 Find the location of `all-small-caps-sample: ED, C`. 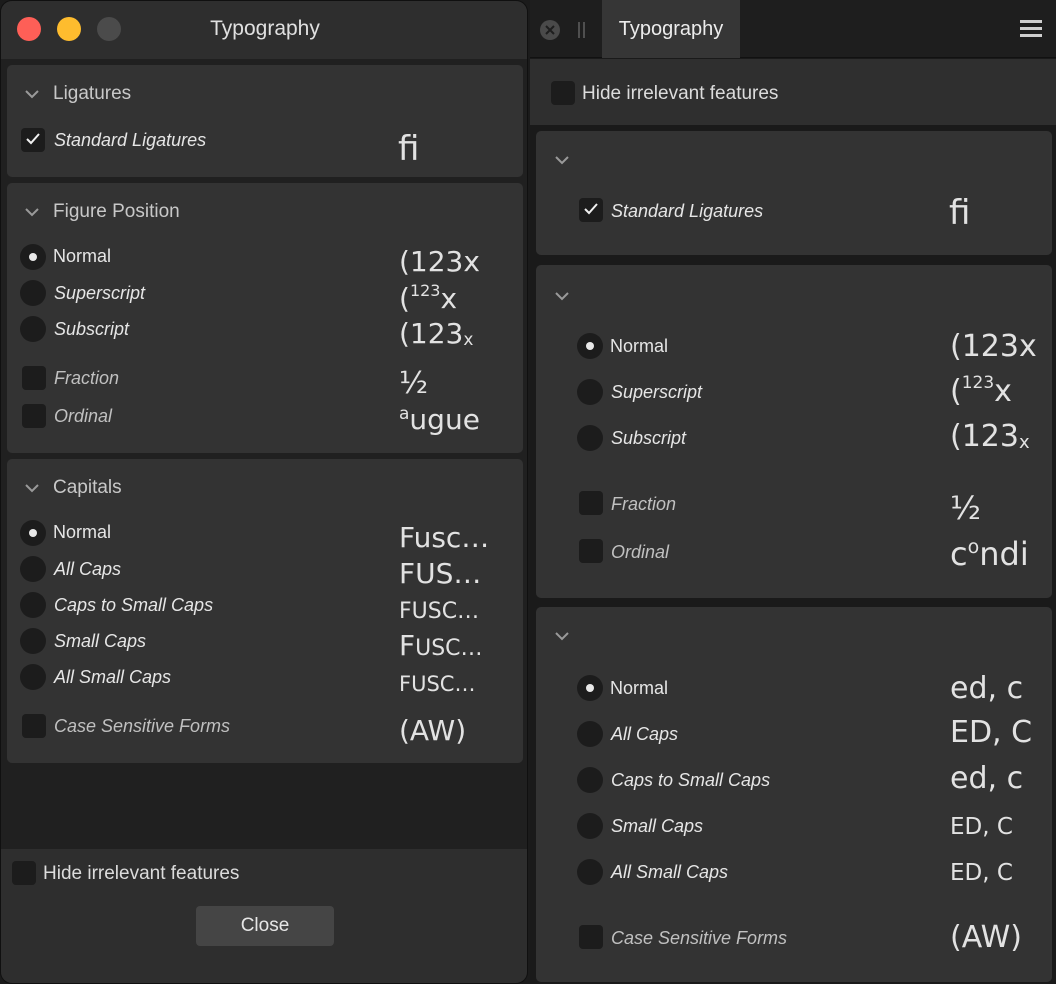

all-small-caps-sample: ED, C is located at coordinates (981, 873).